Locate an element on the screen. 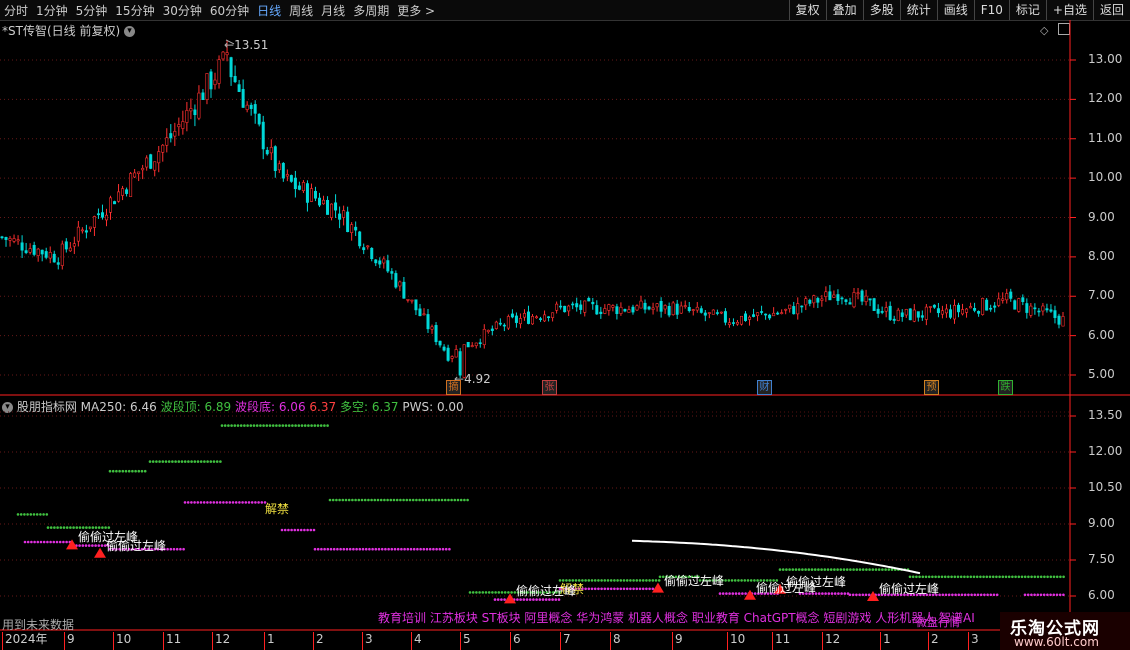  toolbar-action-button: 画线 is located at coordinates (955, 10).